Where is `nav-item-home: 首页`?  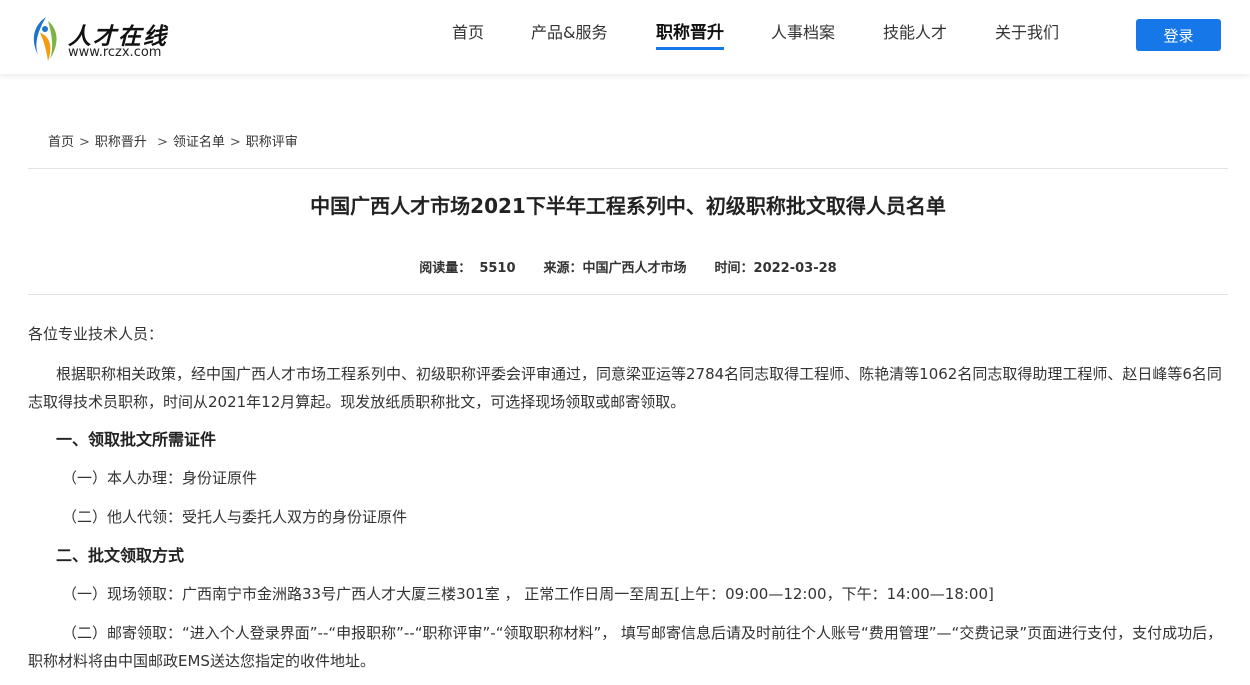
nav-item-home: 首页 is located at coordinates (468, 33).